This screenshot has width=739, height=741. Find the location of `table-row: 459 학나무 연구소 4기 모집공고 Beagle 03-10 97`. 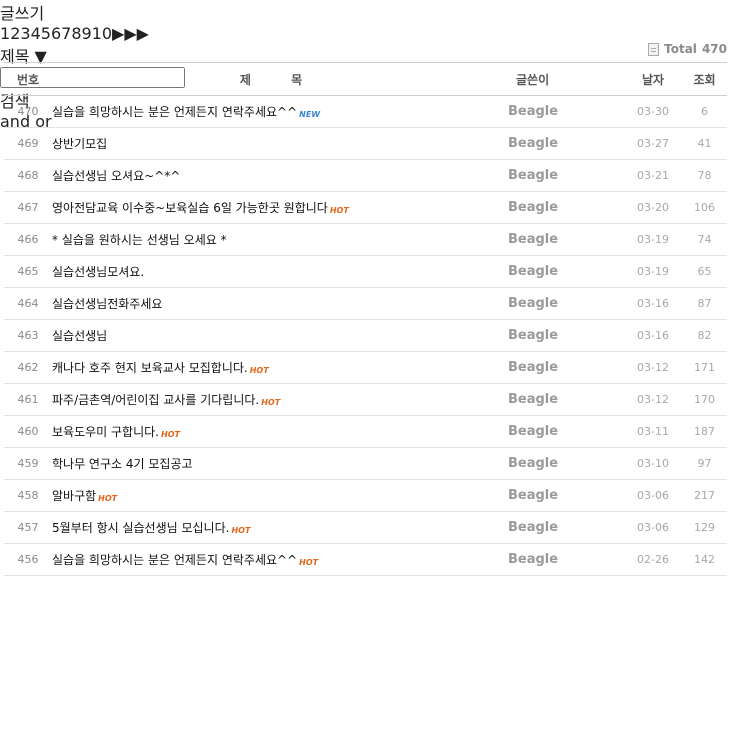

table-row: 459 학나무 연구소 4기 모집공고 Beagle 03-10 97 is located at coordinates (365, 463).